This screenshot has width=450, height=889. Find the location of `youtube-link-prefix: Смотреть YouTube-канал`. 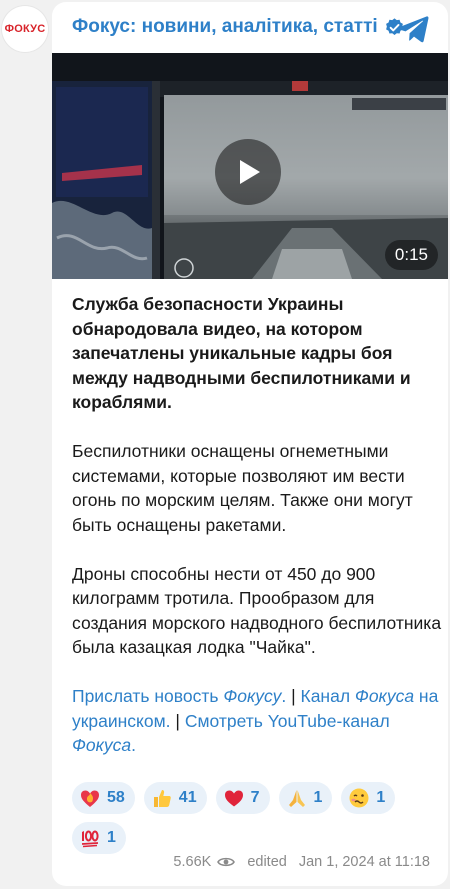

youtube-link-prefix: Смотреть YouTube-канал is located at coordinates (287, 720).